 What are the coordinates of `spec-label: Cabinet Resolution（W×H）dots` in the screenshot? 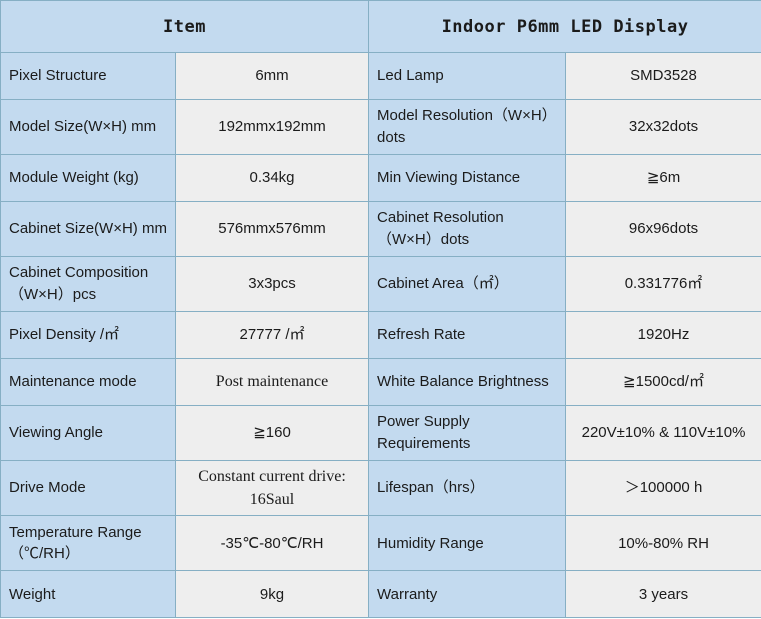 It's located at (467, 229).